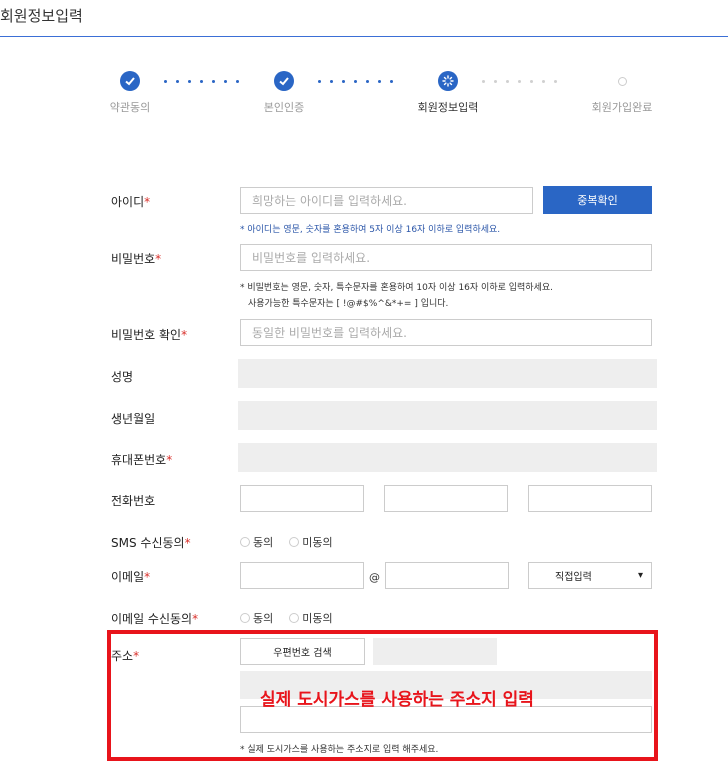  Describe the element at coordinates (302, 498) in the screenshot. I see `phone-area-input` at that location.